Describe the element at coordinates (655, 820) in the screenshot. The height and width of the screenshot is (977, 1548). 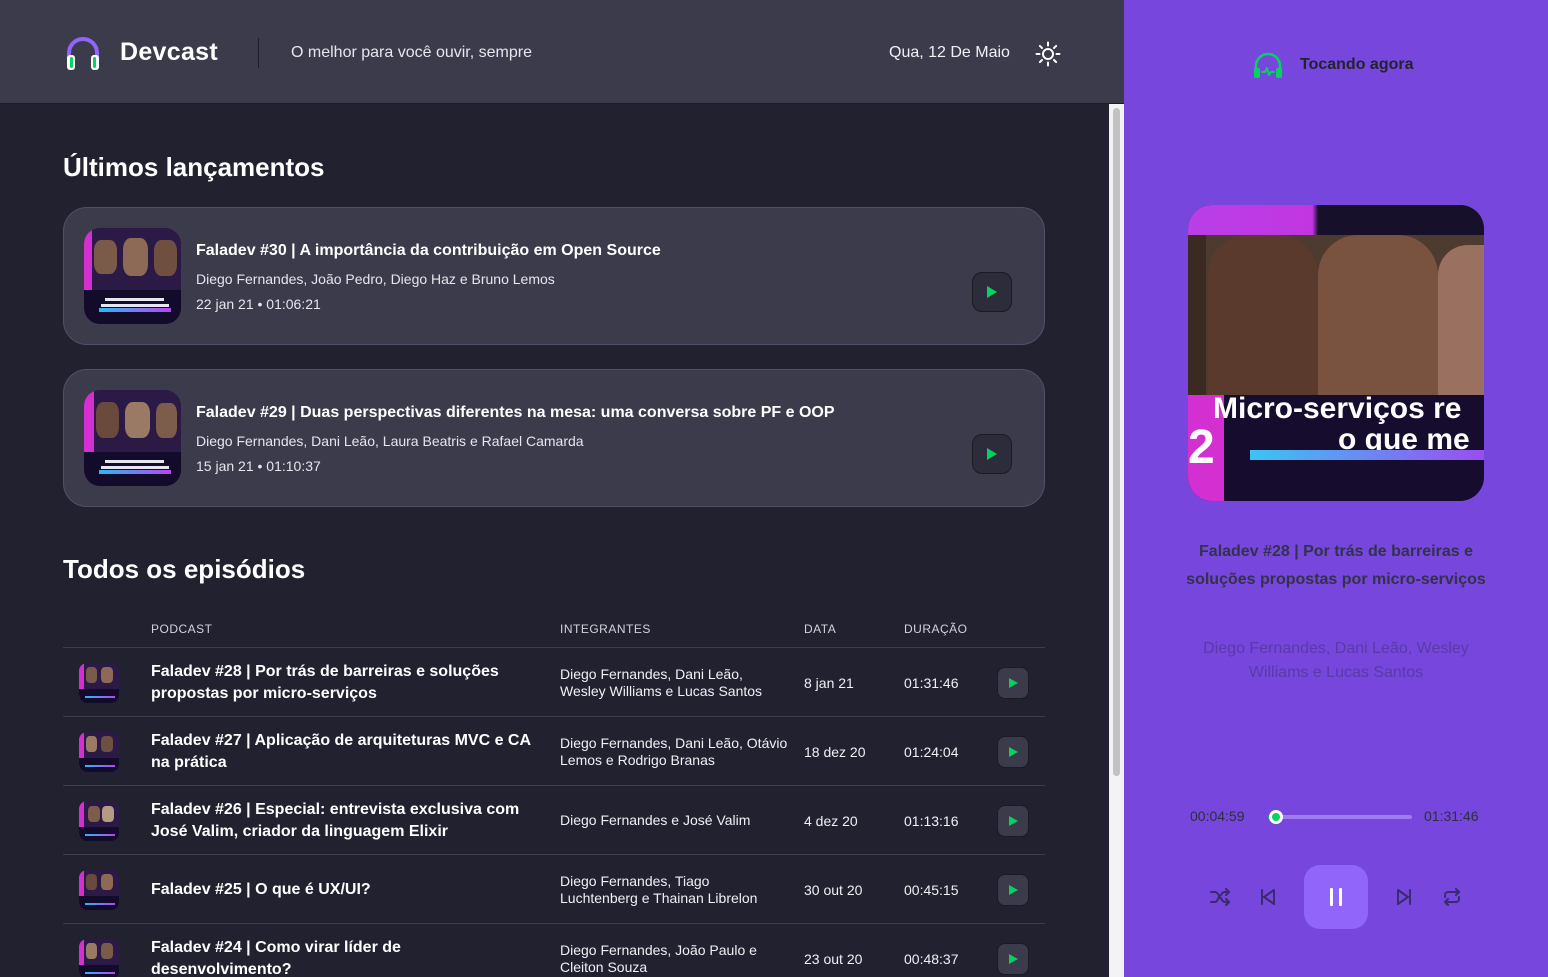
I see `episode-members: Diego Fernandes e José Valim` at that location.